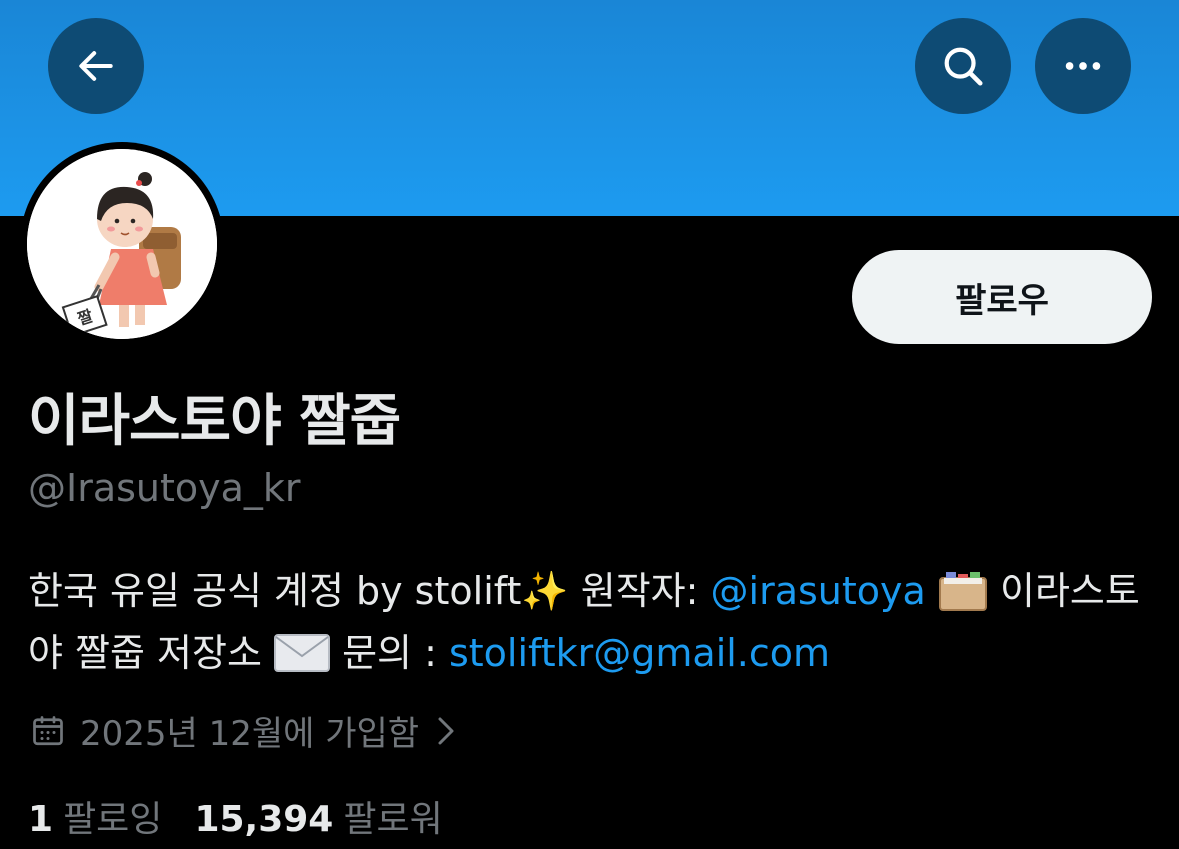 The height and width of the screenshot is (849, 1179). I want to click on followers-count: 15,394, so click(264, 819).